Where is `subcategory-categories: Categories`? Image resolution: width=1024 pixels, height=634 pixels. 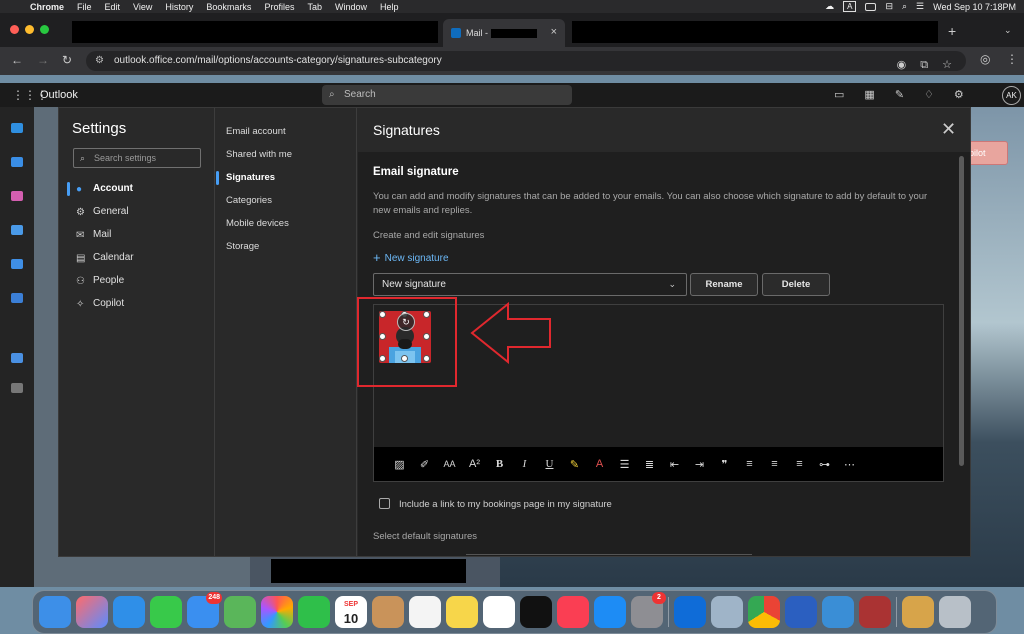 subcategory-categories: Categories is located at coordinates (286, 205).